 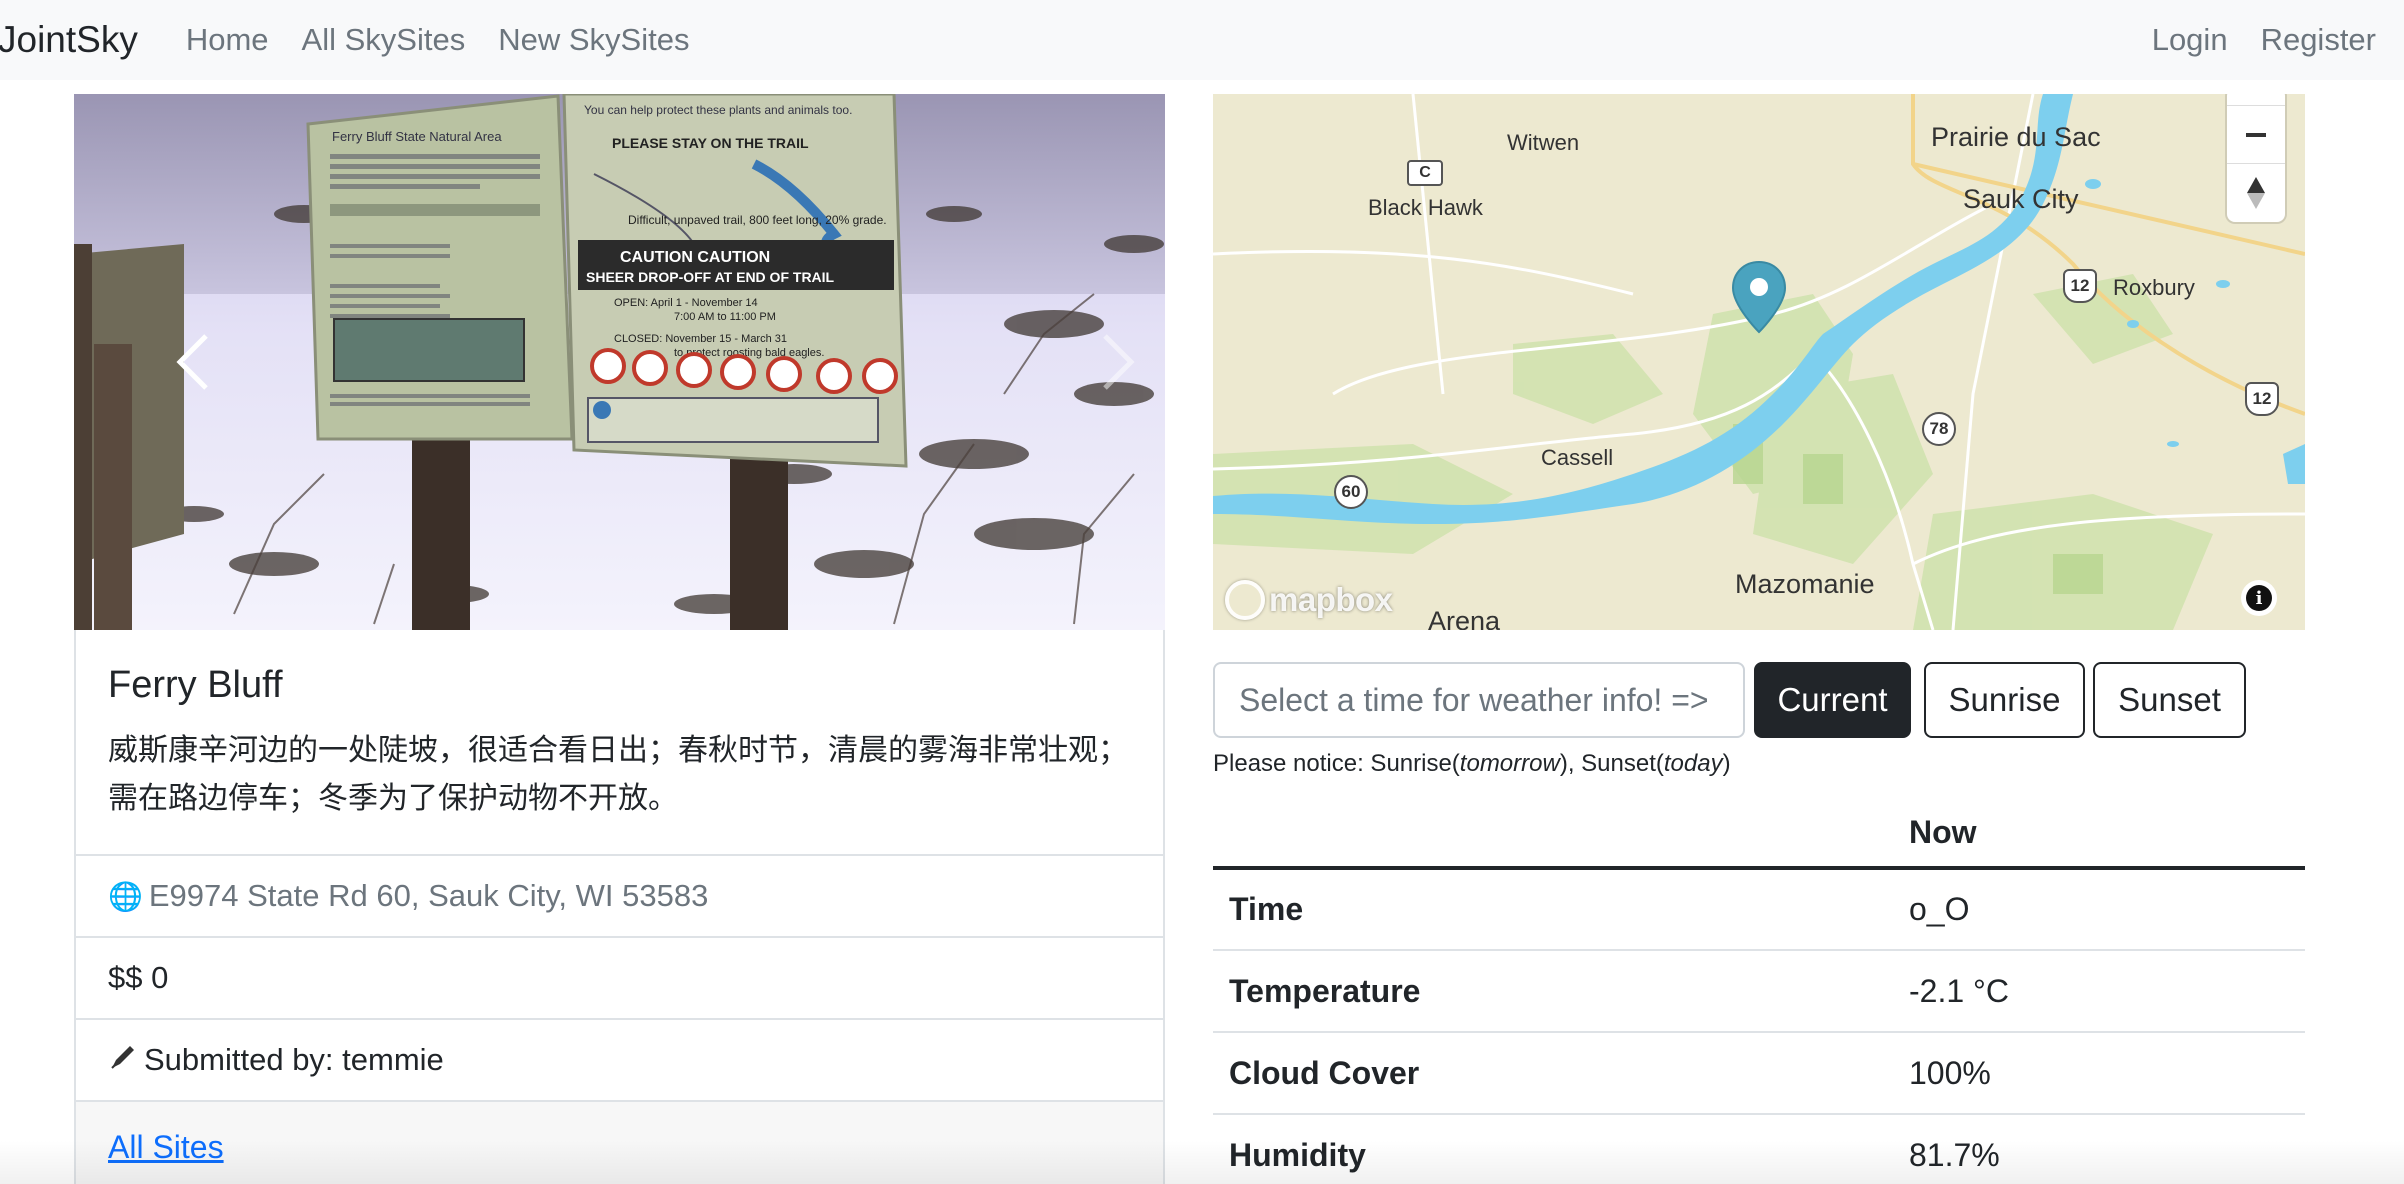 I want to click on map-label-sauk-city: Sauk City, so click(x=2021, y=199).